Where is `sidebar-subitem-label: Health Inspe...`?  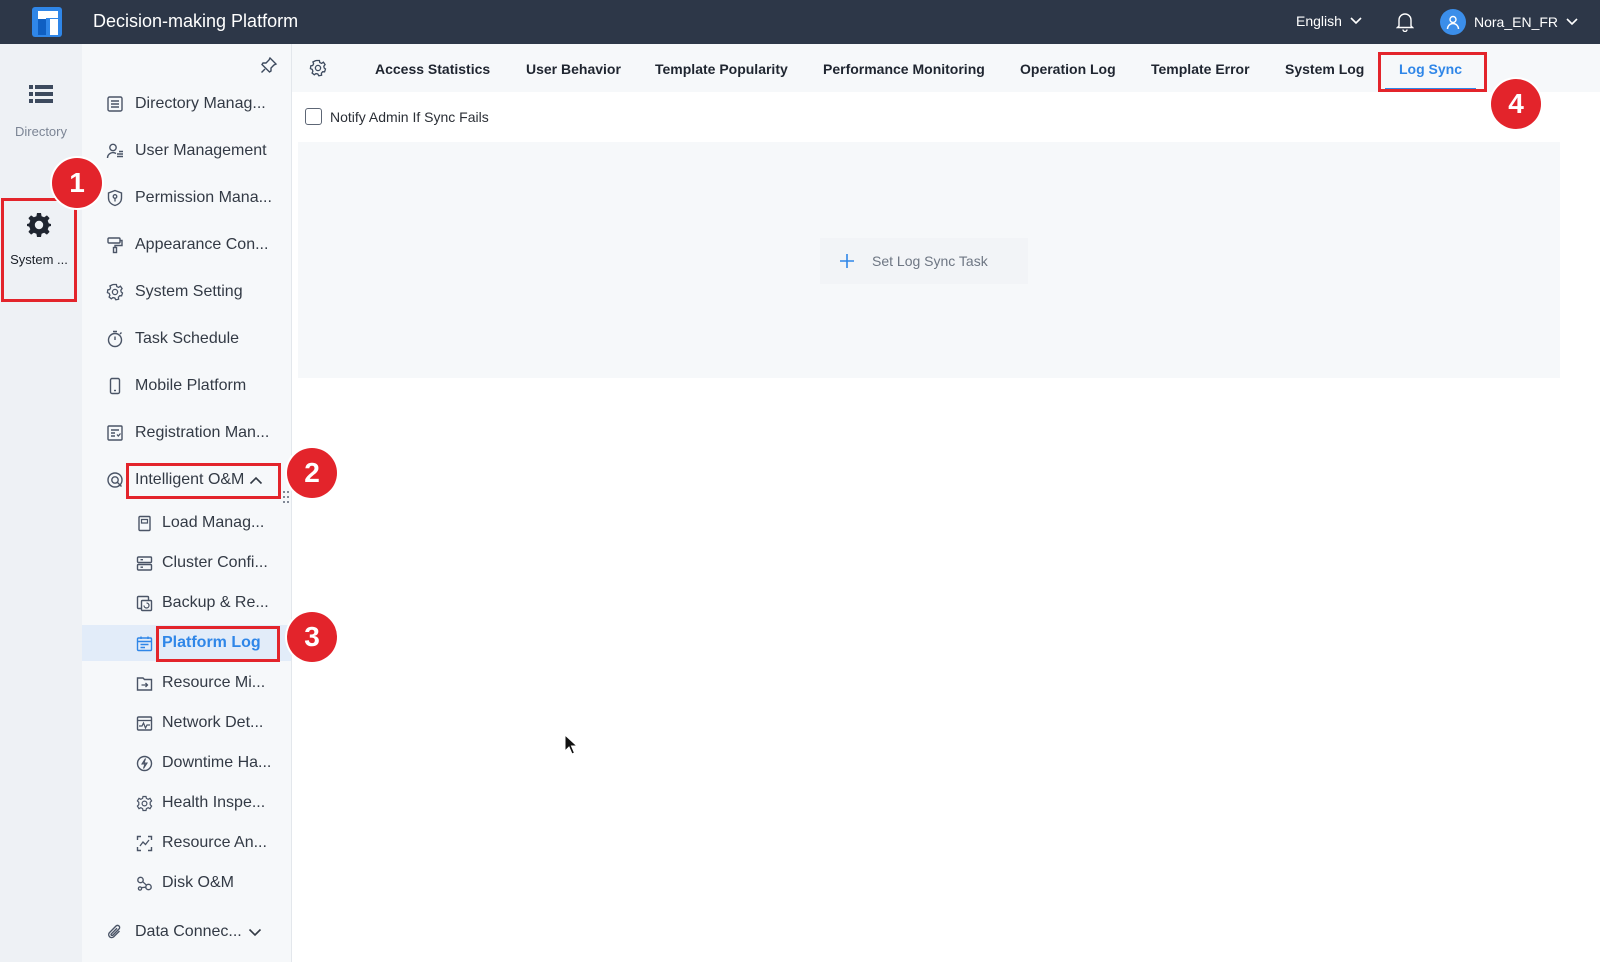
sidebar-subitem-label: Health Inspe... is located at coordinates (214, 802).